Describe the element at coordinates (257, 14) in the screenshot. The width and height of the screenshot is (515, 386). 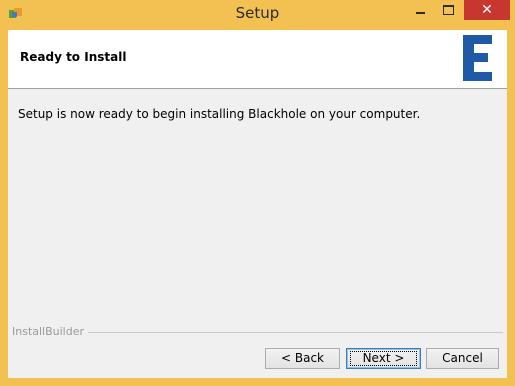
I see `title-bar: Setup ✕` at that location.